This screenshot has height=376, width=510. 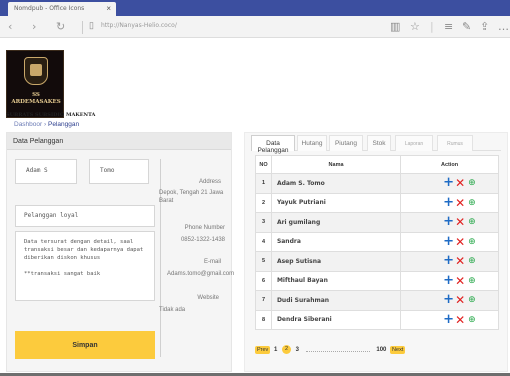 I want to click on table-row: 1 Adam S. Tomo +✕ ⊕, so click(x=377, y=183).